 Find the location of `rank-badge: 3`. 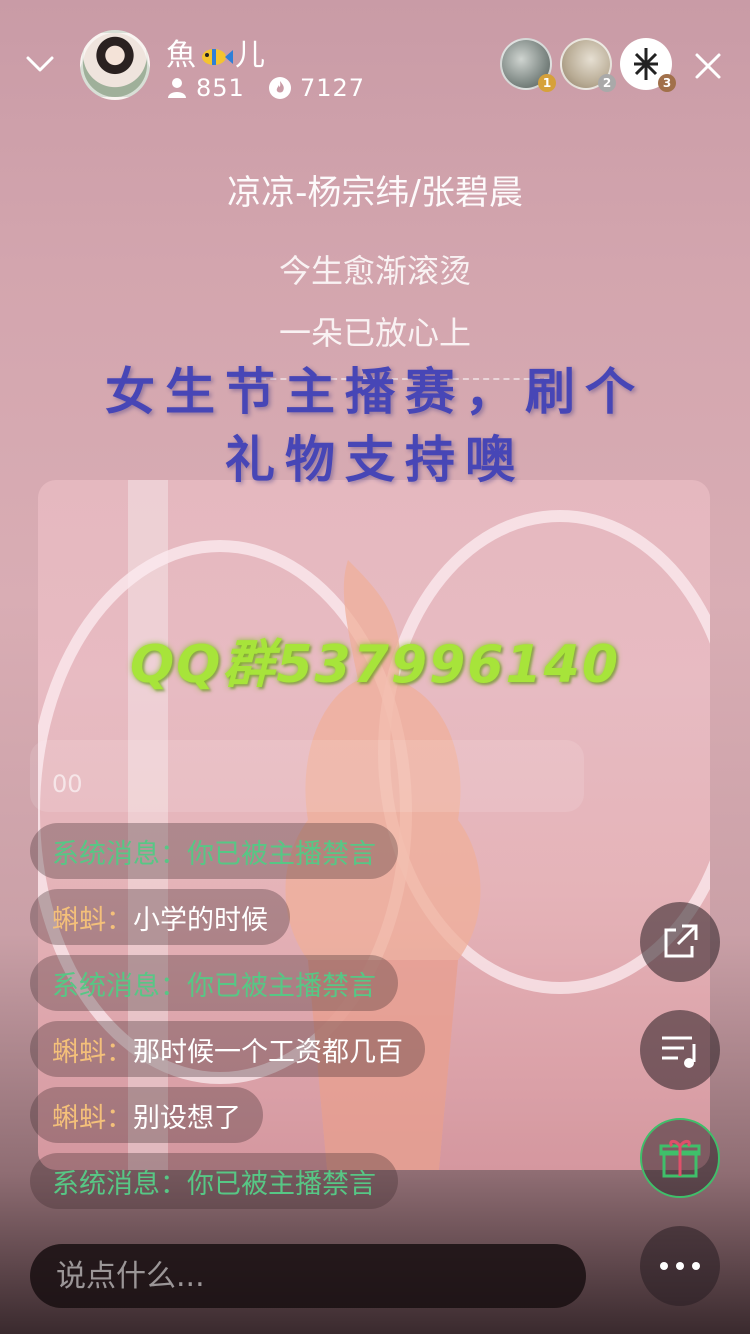

rank-badge: 3 is located at coordinates (667, 83).